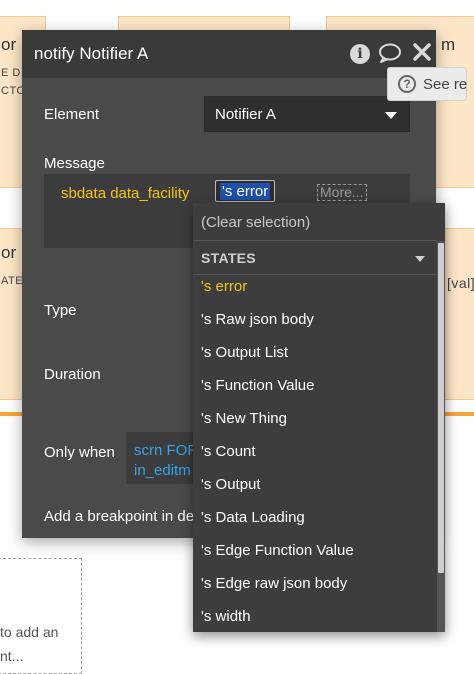 The width and height of the screenshot is (474, 674). What do you see at coordinates (389, 53) in the screenshot?
I see `speech-bubble-icon` at bounding box center [389, 53].